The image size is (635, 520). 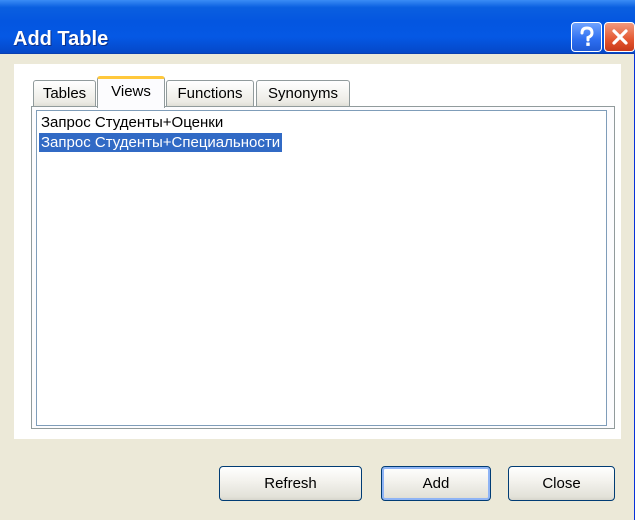 I want to click on tab-tables: Tables, so click(x=64, y=93).